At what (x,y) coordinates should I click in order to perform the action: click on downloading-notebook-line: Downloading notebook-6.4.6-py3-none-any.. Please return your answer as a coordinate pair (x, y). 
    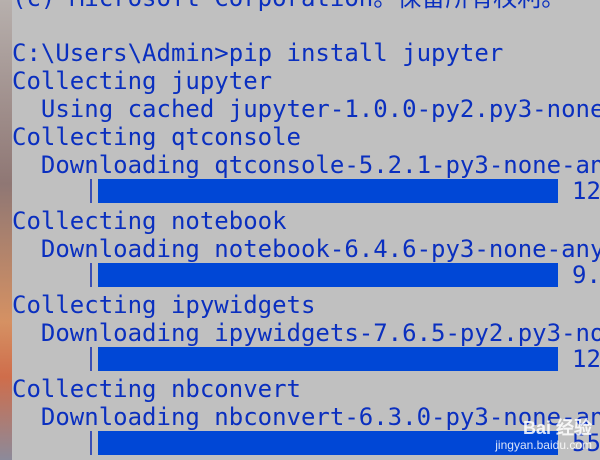
    Looking at the image, I should click on (306, 249).